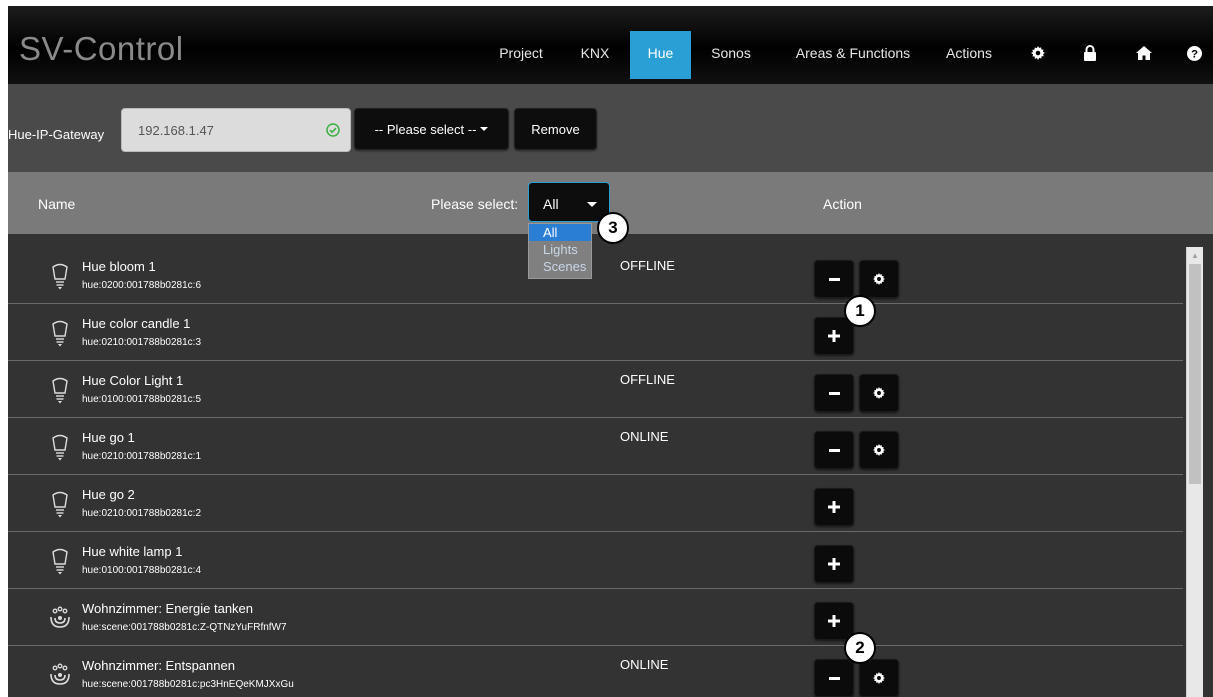 The width and height of the screenshot is (1213, 697). What do you see at coordinates (119, 266) in the screenshot?
I see `device-name: Hue bloom 1` at bounding box center [119, 266].